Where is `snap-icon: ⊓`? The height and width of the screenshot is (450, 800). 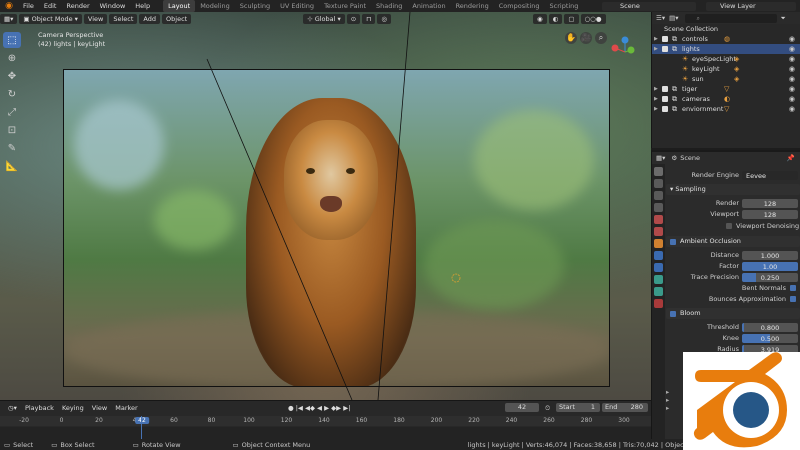 snap-icon: ⊓ is located at coordinates (369, 19).